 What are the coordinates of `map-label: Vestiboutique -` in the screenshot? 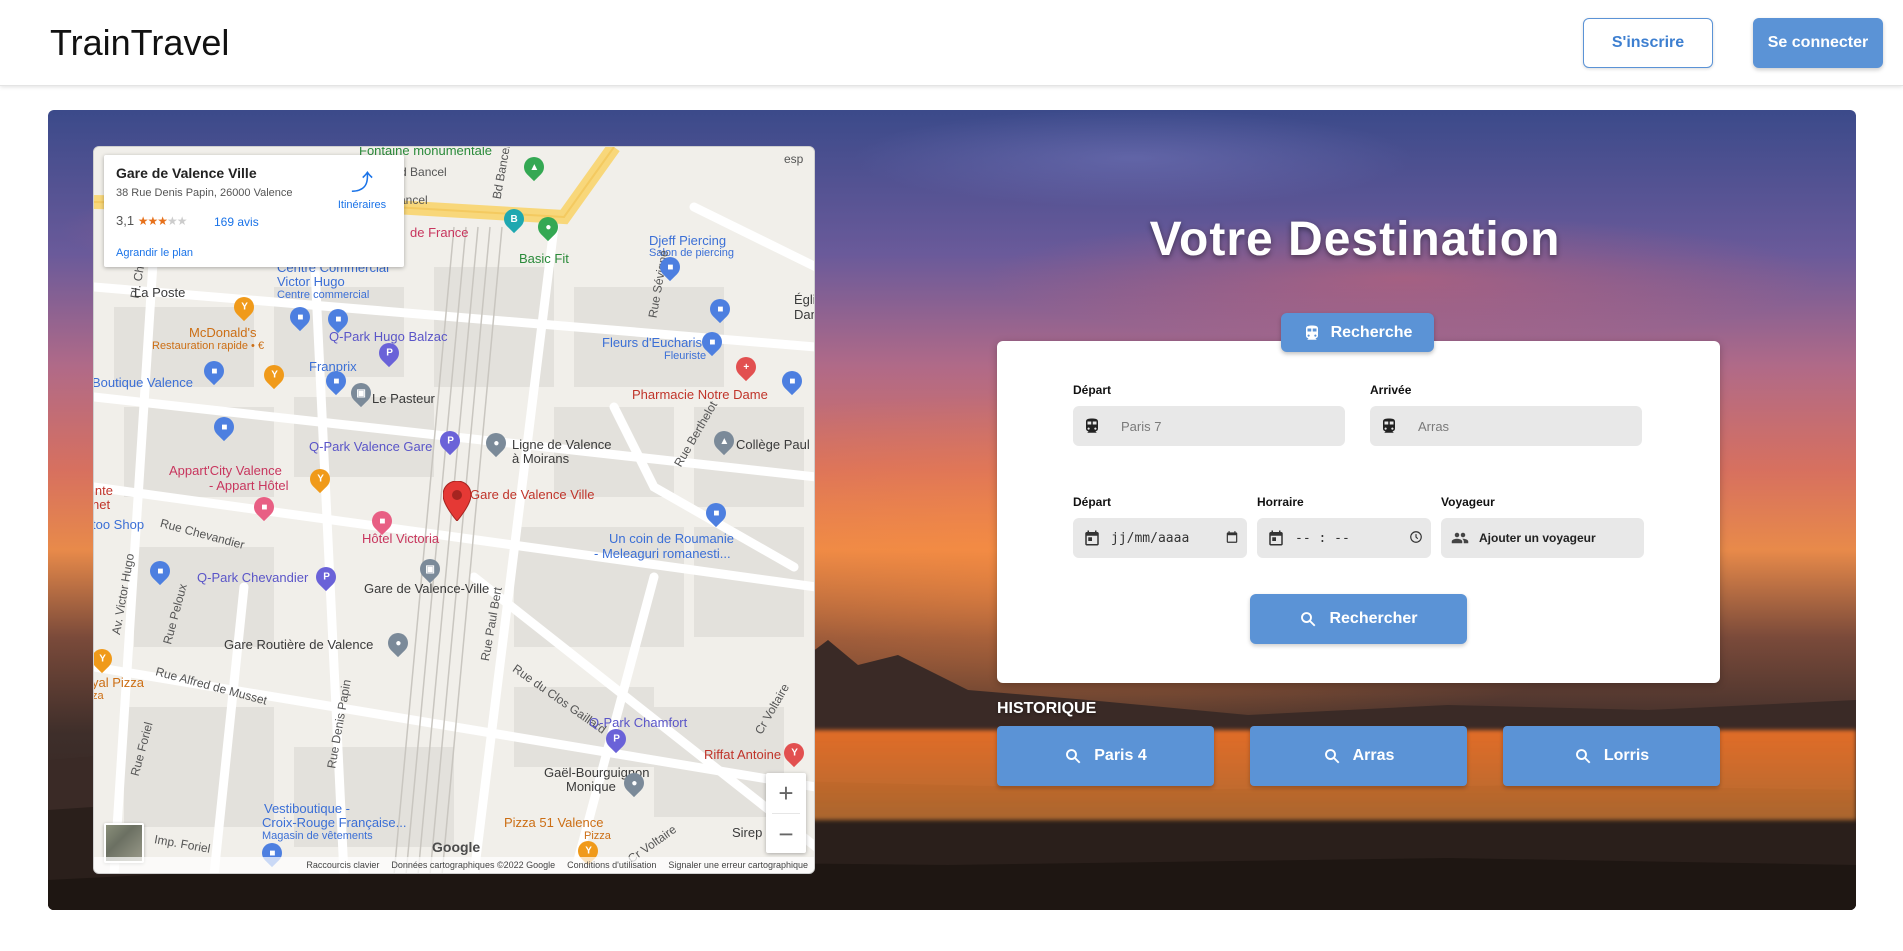 It's located at (307, 808).